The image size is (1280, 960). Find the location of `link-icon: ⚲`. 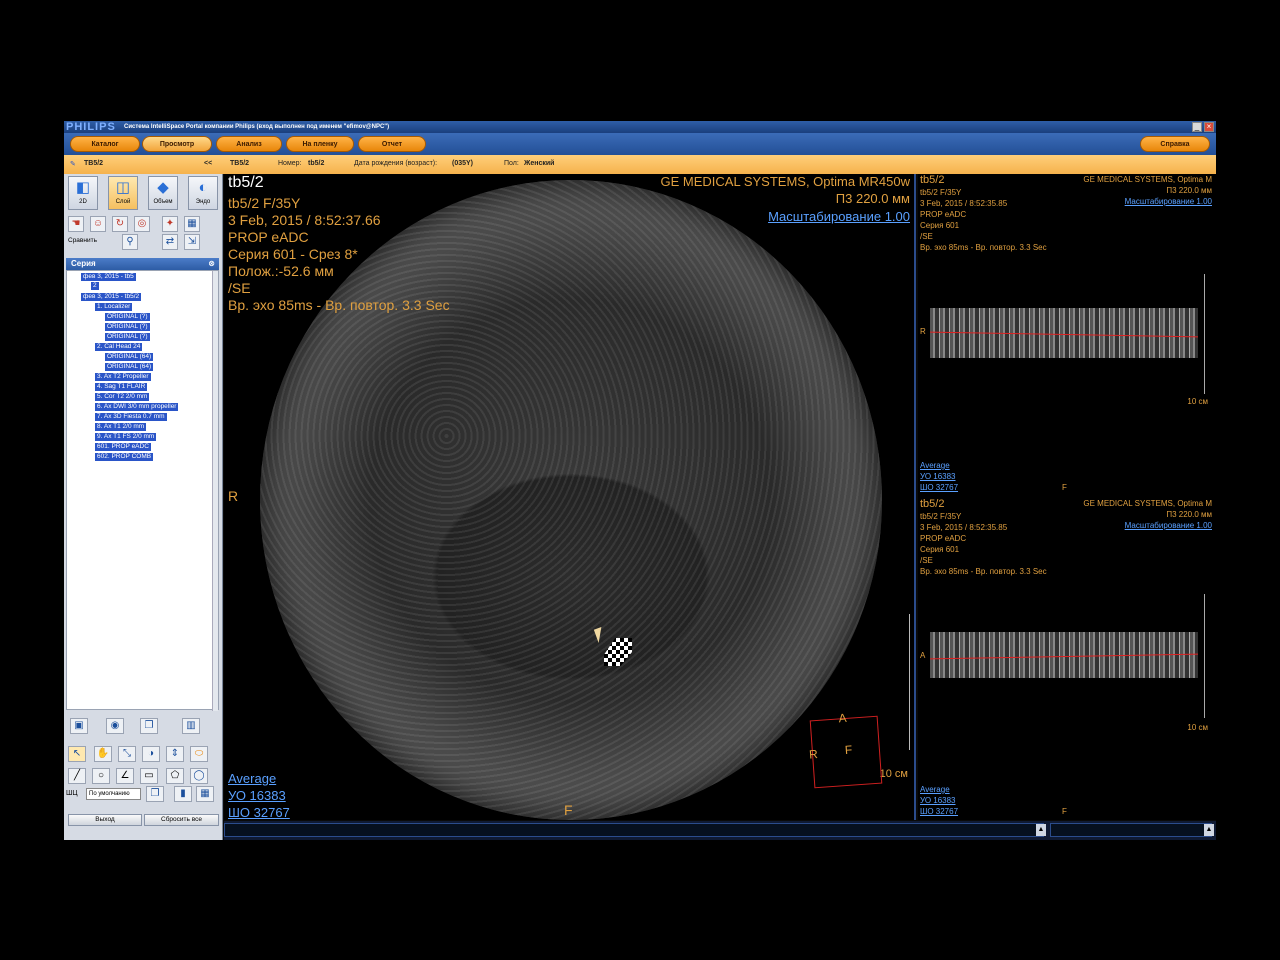

link-icon: ⚲ is located at coordinates (130, 242).